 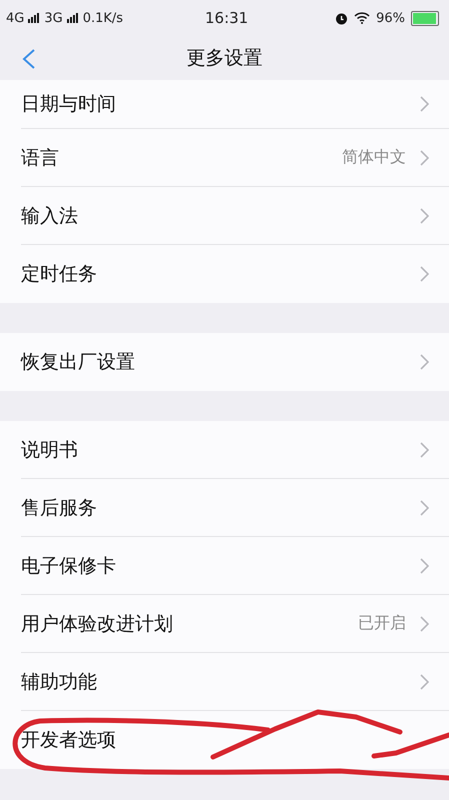 I want to click on row-label: 用户体验改进计划, so click(x=97, y=624).